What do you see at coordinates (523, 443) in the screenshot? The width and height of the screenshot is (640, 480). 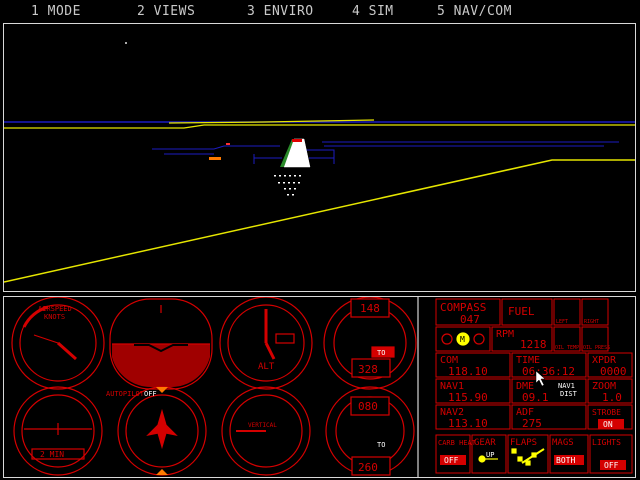 I see `flaps-label: FLAPS` at bounding box center [523, 443].